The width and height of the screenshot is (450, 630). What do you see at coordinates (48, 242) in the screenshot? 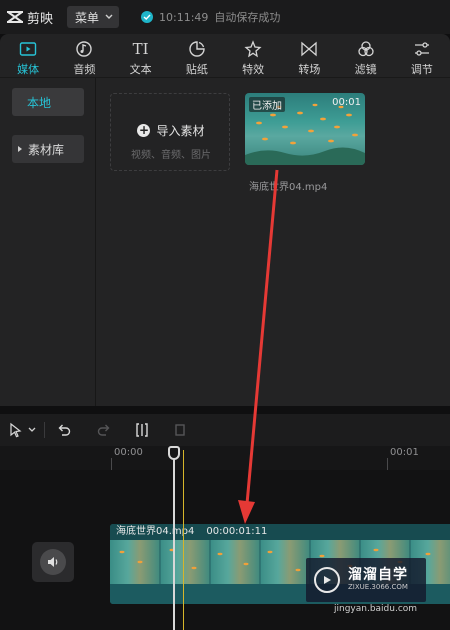
I see `material-sidebar: 本地 素材库` at bounding box center [48, 242].